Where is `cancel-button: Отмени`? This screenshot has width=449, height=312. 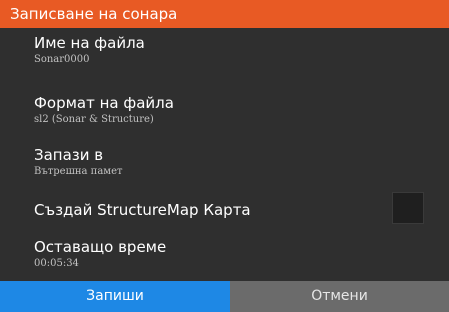
cancel-button: Отмени is located at coordinates (339, 296).